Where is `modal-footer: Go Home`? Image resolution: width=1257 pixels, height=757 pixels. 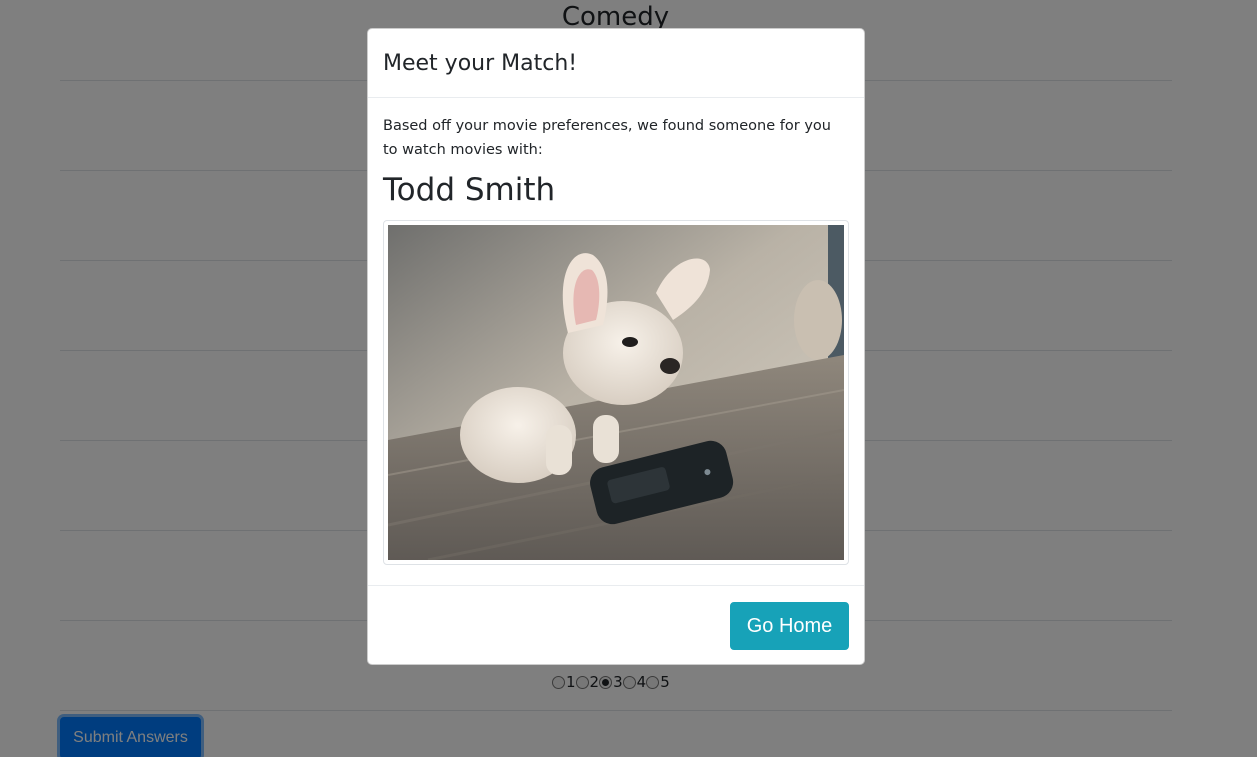 modal-footer: Go Home is located at coordinates (616, 624).